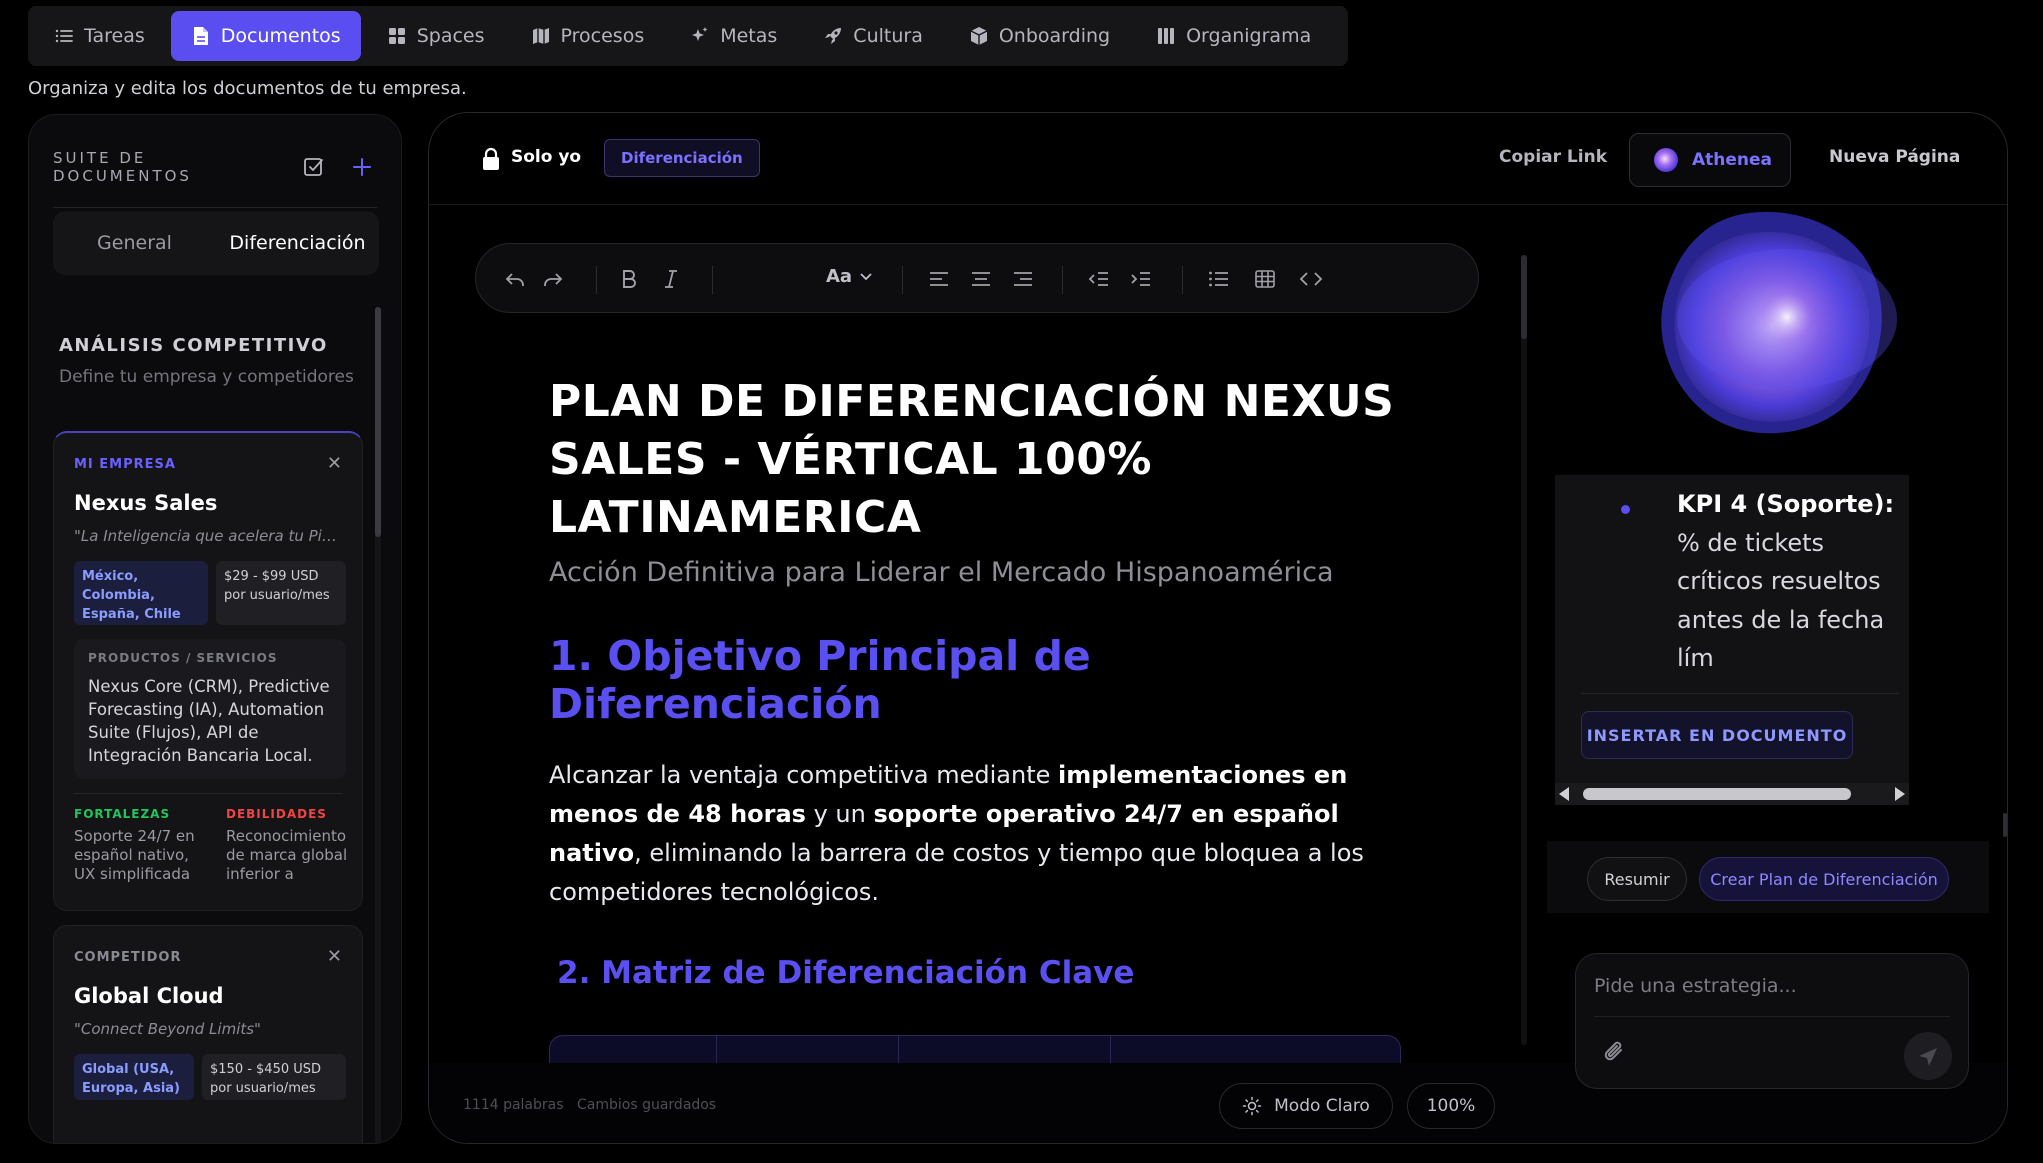 The width and height of the screenshot is (2043, 1163). Describe the element at coordinates (274, 1077) in the screenshot. I see `price-chip: $150 - $450 USD por usuario/mes` at that location.